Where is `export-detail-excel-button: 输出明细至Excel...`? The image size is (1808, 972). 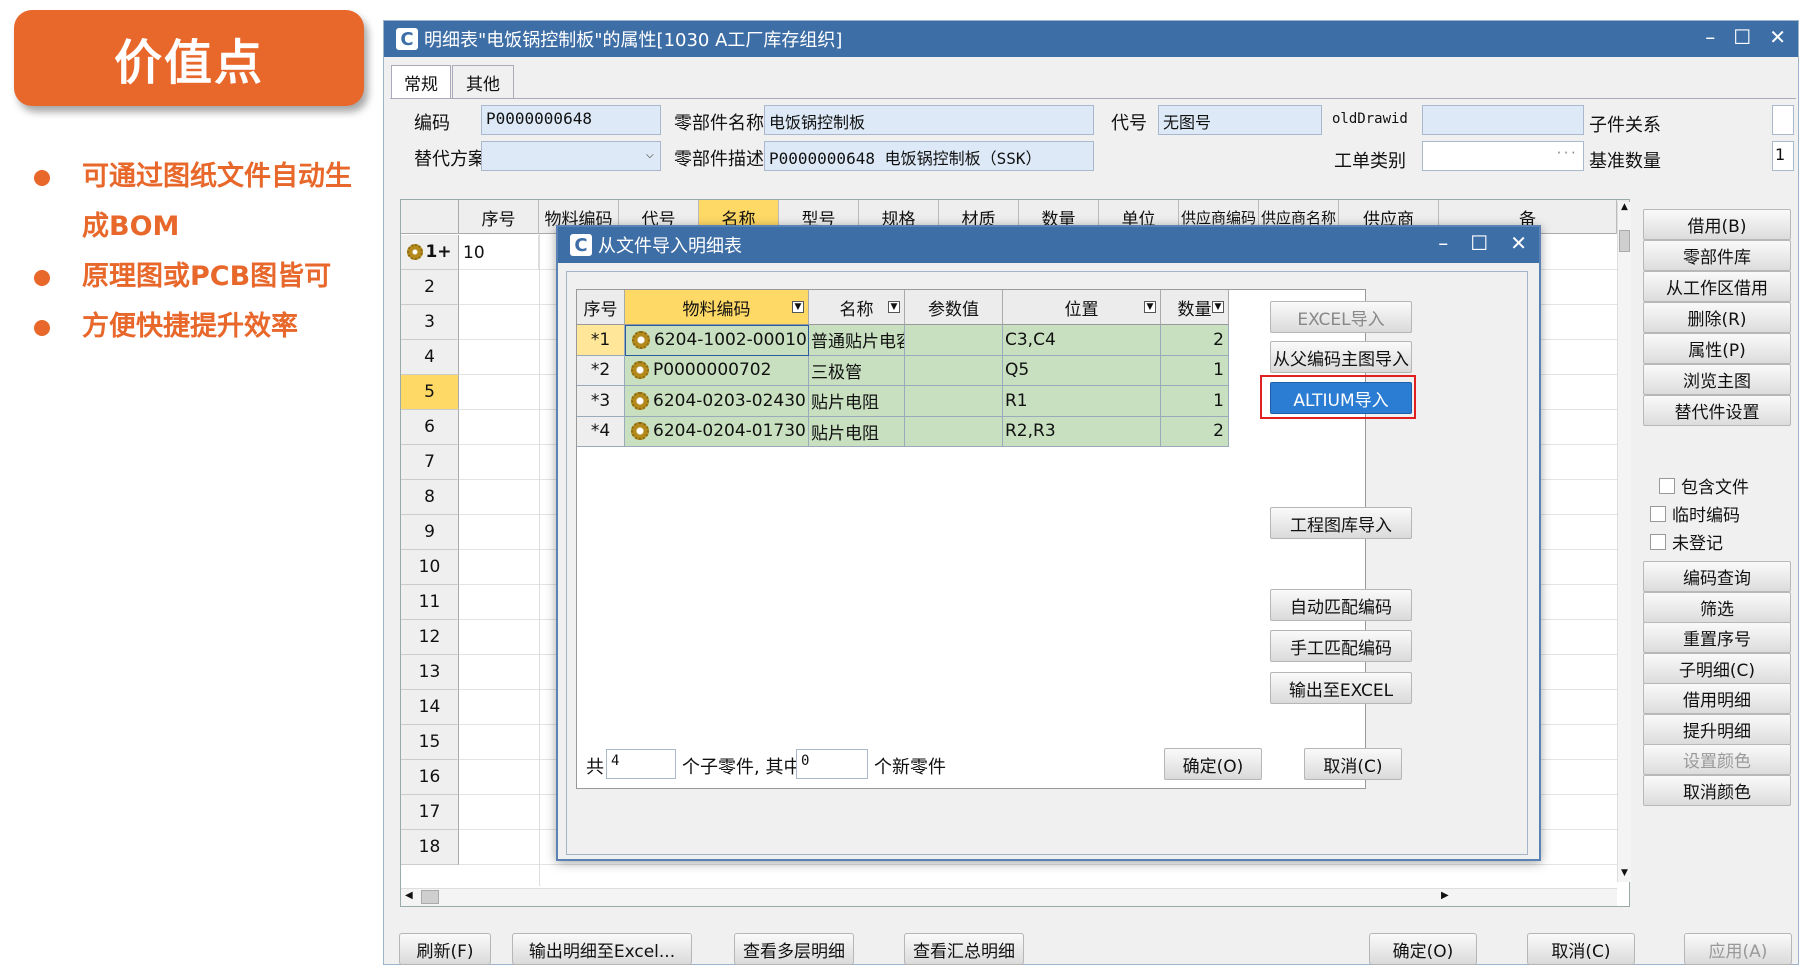
export-detail-excel-button: 输出明细至Excel... is located at coordinates (602, 949).